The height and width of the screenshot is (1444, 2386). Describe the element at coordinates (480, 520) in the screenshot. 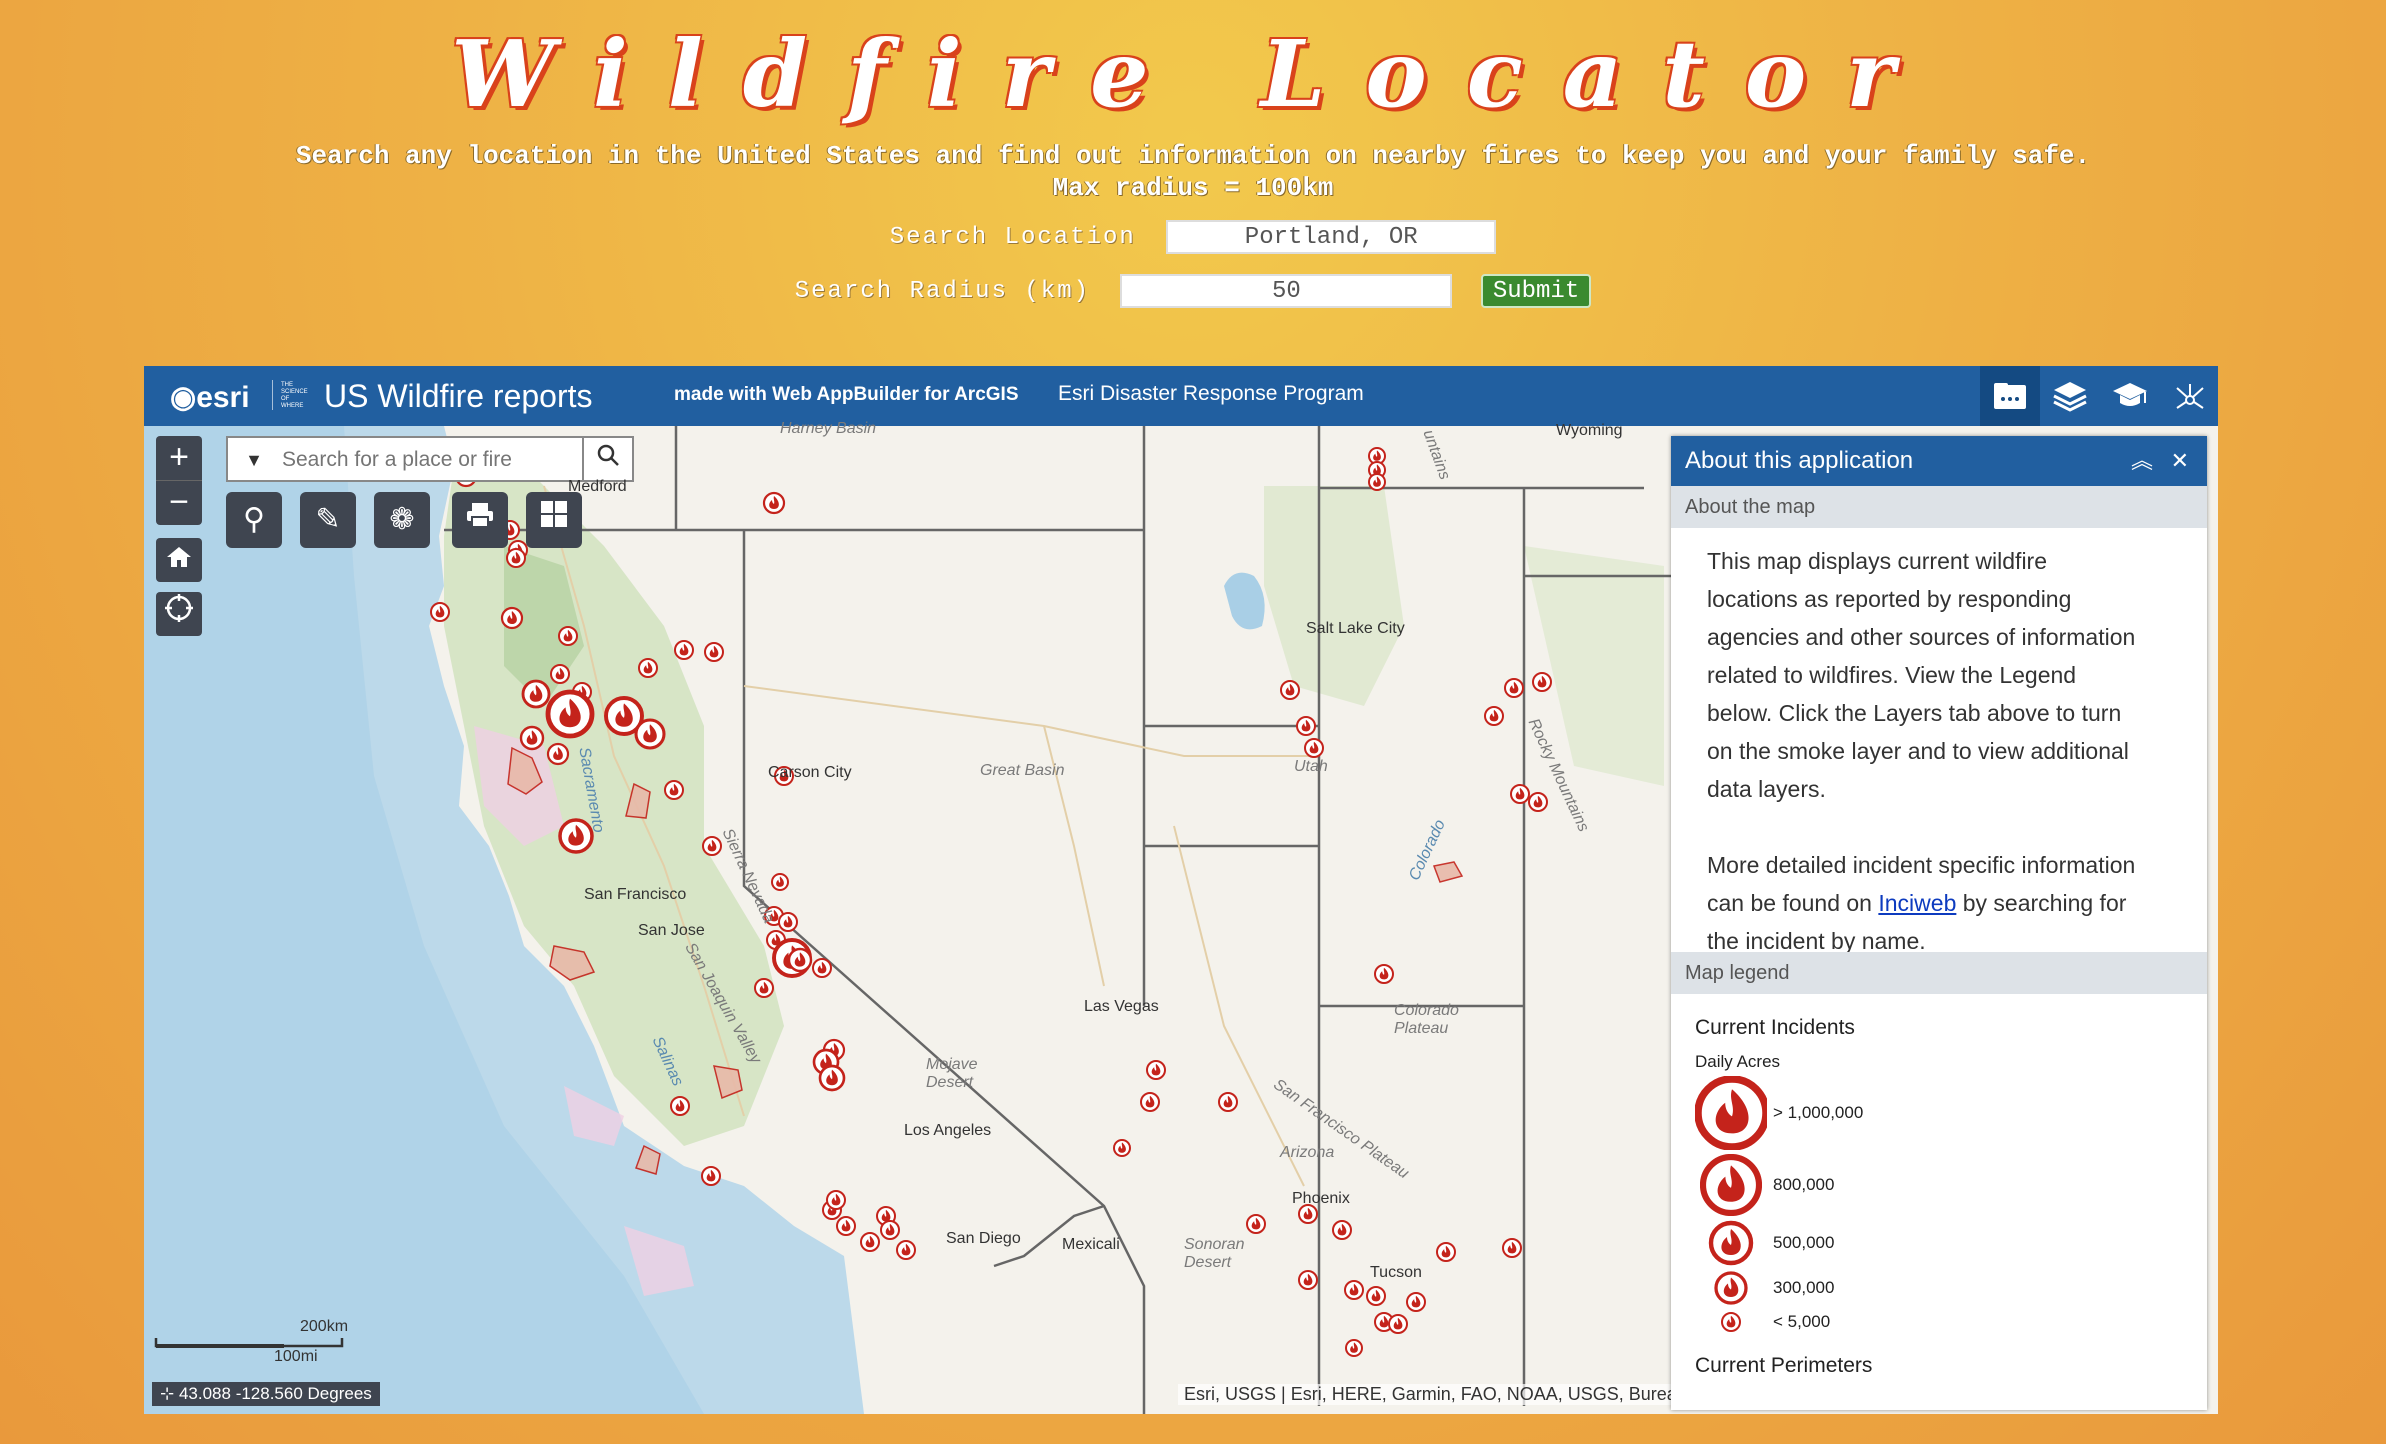

I see `print-tool` at that location.